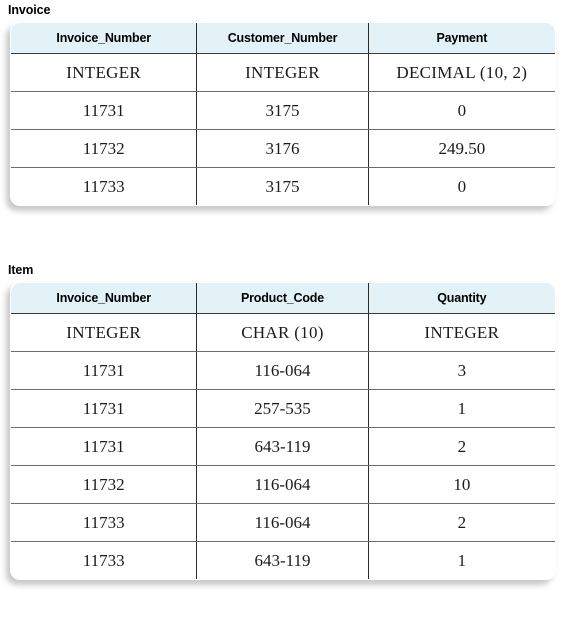 This screenshot has height=635, width=564. I want to click on table-cell: 249.50, so click(461, 148).